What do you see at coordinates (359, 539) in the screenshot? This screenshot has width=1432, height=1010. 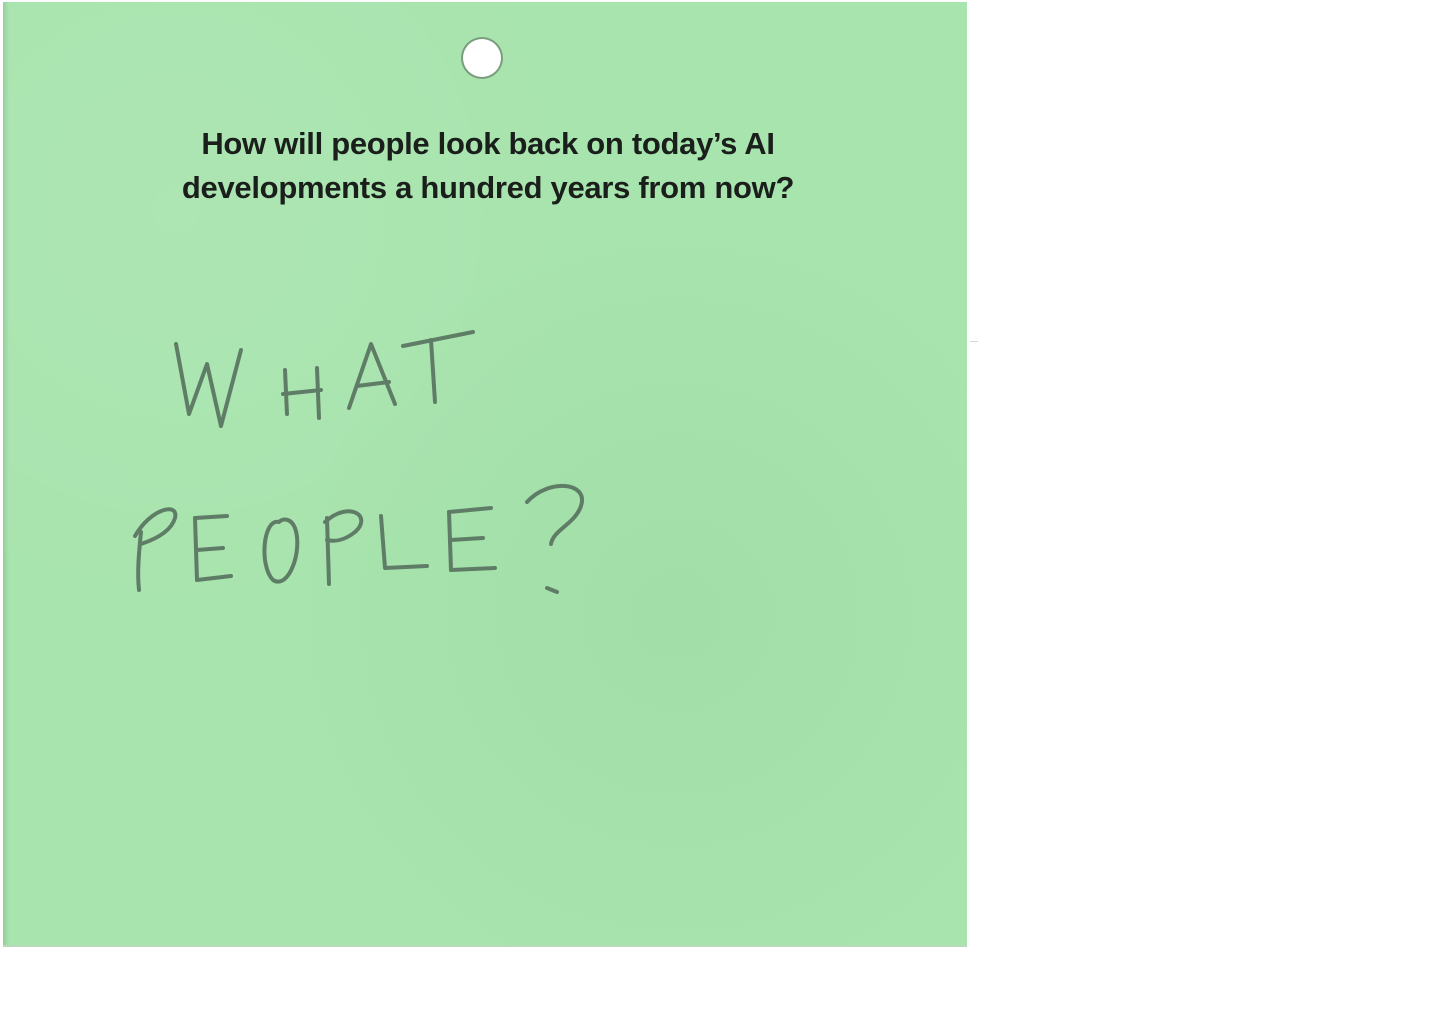 I see `handwritten-word-people` at bounding box center [359, 539].